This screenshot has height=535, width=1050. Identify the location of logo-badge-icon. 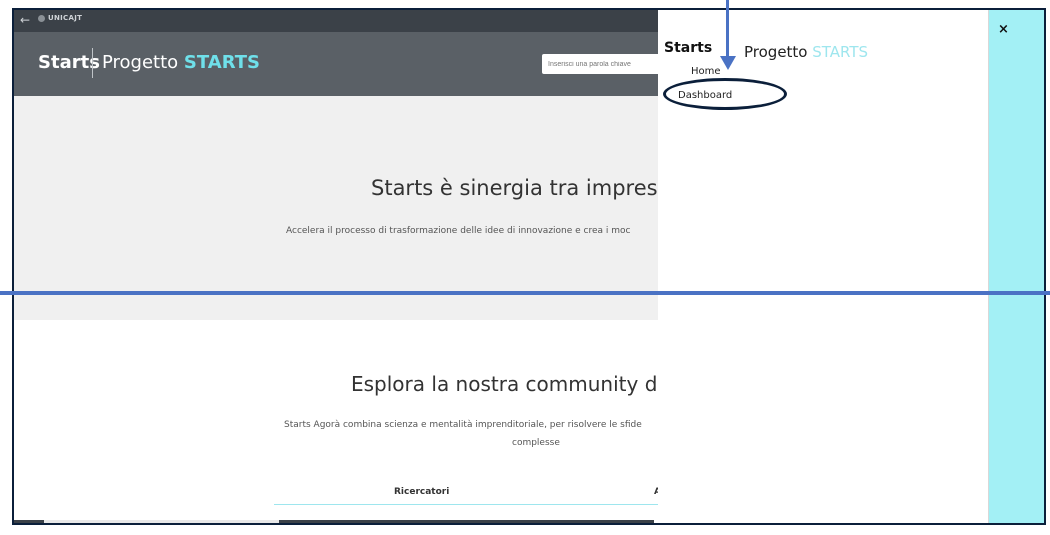
(41, 18).